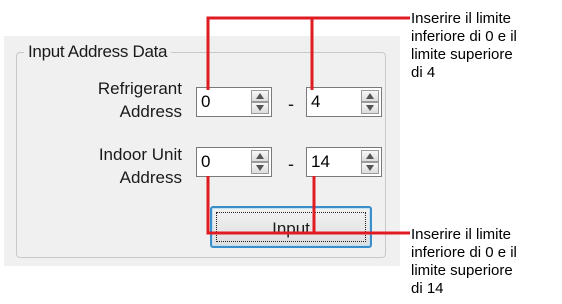 This screenshot has width=562, height=304. Describe the element at coordinates (308, 205) in the screenshot. I see `callout-line-bottom` at that location.